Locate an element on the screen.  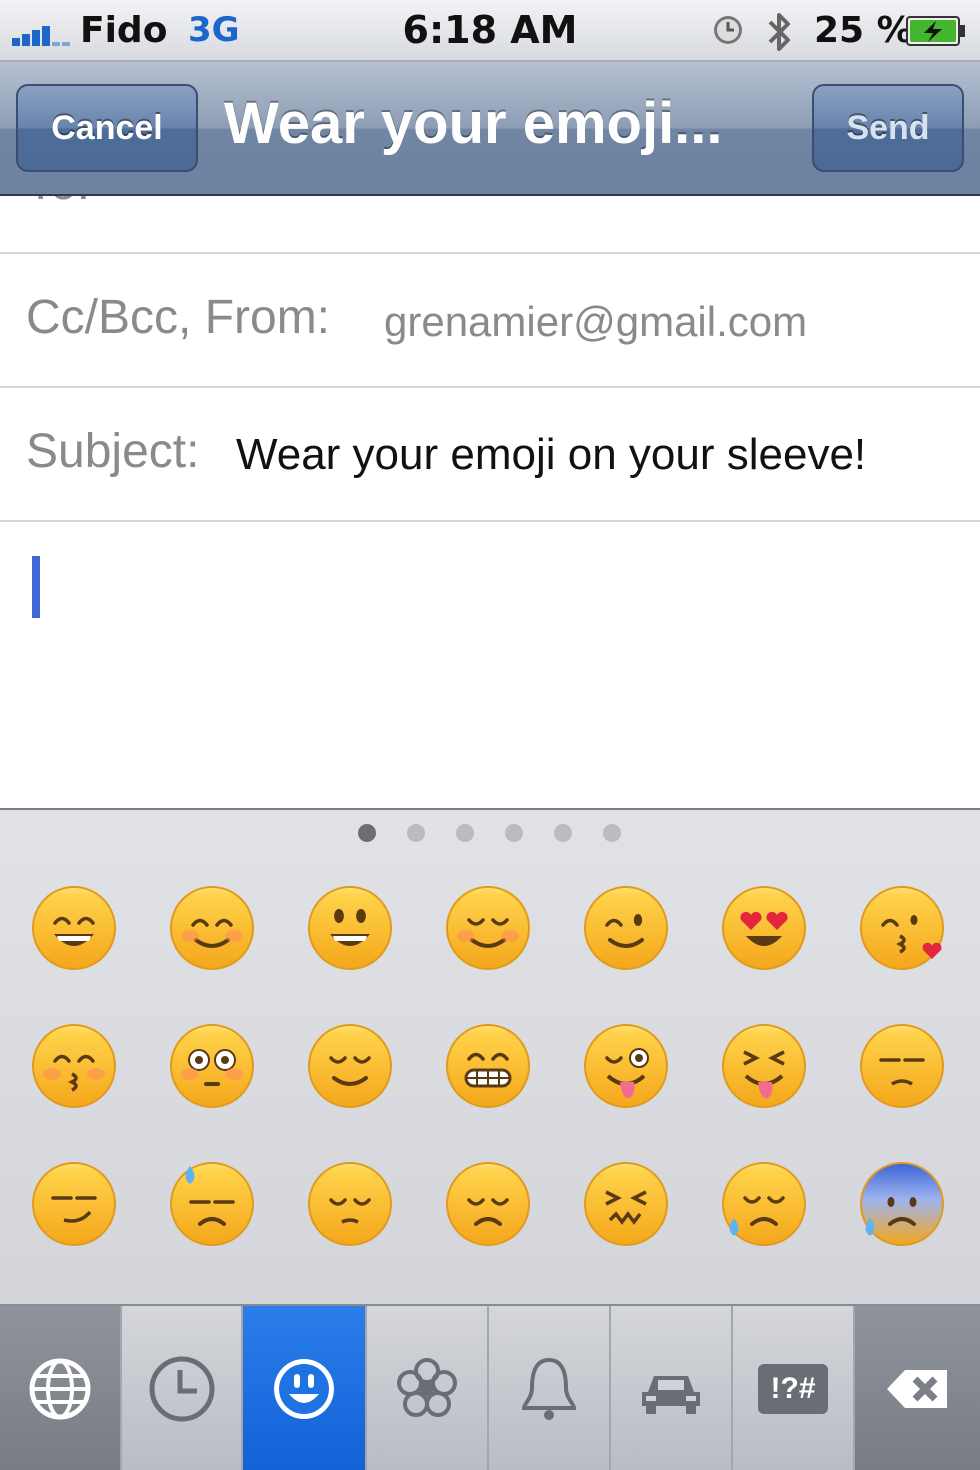
pensive-face-emoji is located at coordinates (350, 1204).